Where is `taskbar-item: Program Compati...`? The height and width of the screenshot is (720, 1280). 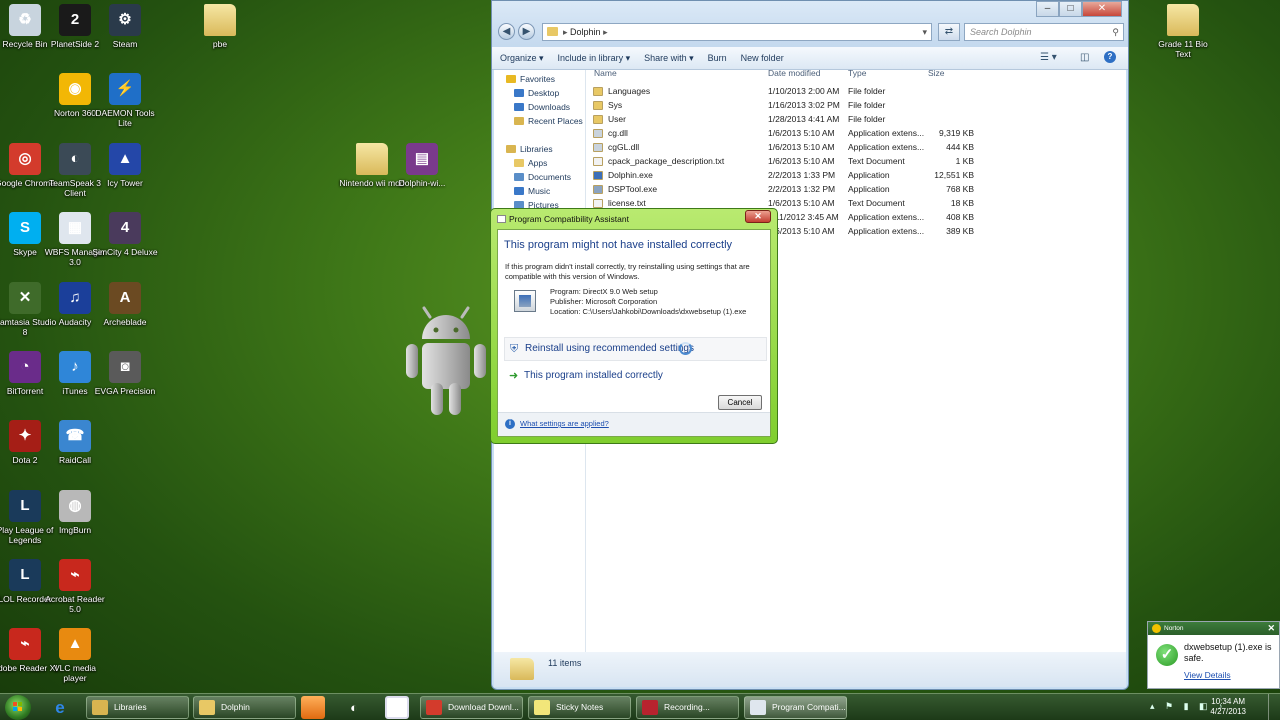
taskbar-item: Program Compati... is located at coordinates (795, 707).